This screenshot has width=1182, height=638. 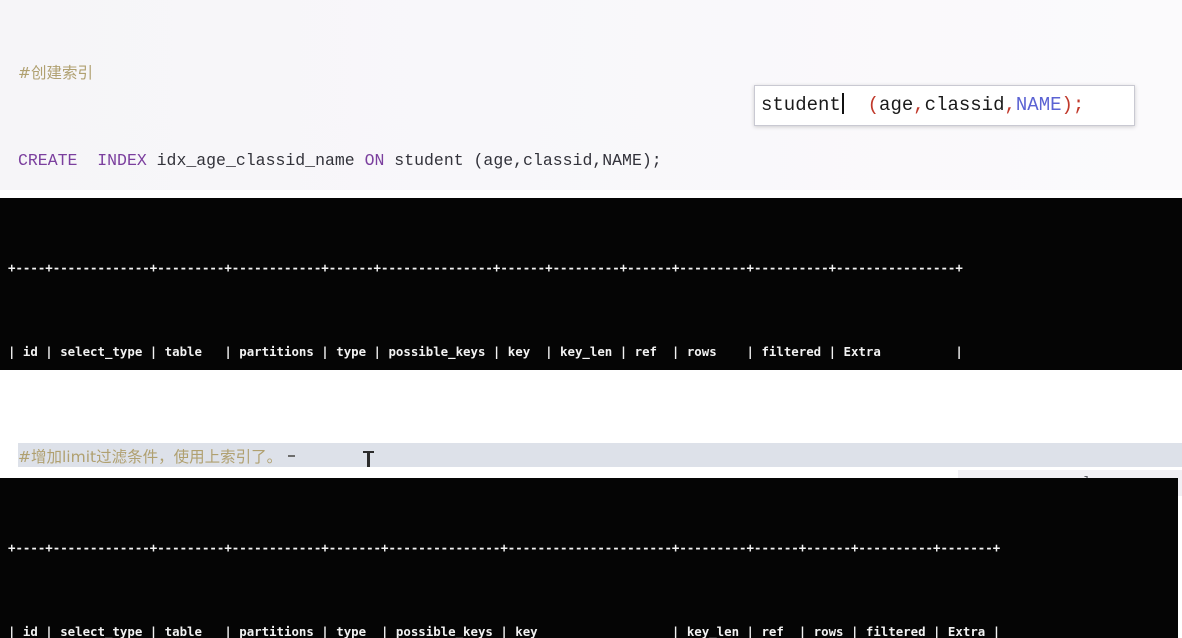 What do you see at coordinates (842, 103) in the screenshot?
I see `text-caret-icon` at bounding box center [842, 103].